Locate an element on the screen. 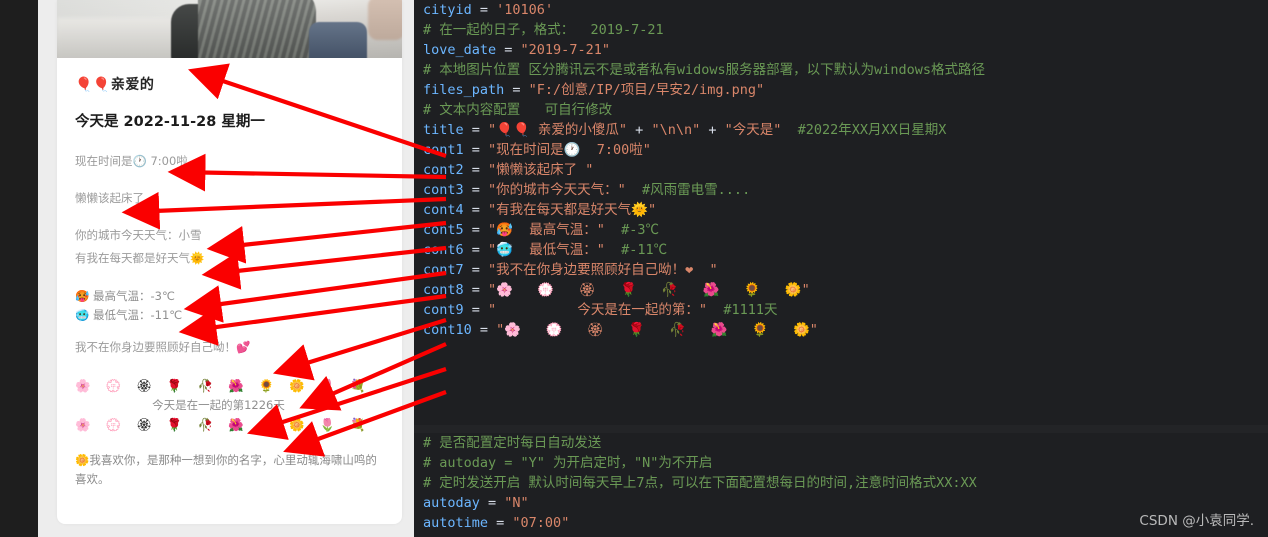 Image resolution: width=1268 pixels, height=537 pixels. code-line-cont8: cont8 = "🌸 💮 🏵 🌹 🥀 🌺 🌻 🌼" is located at coordinates (841, 290).